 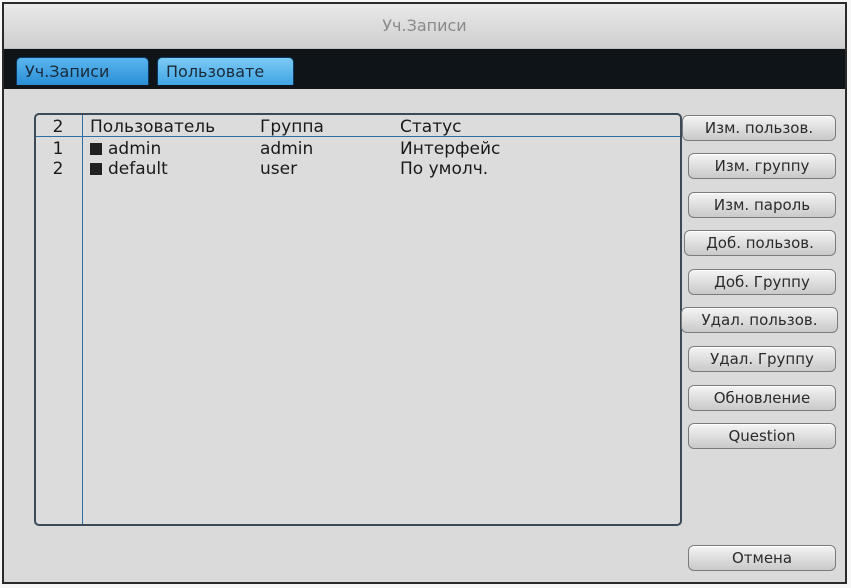 I want to click on table-row-user: admin, so click(x=125, y=149).